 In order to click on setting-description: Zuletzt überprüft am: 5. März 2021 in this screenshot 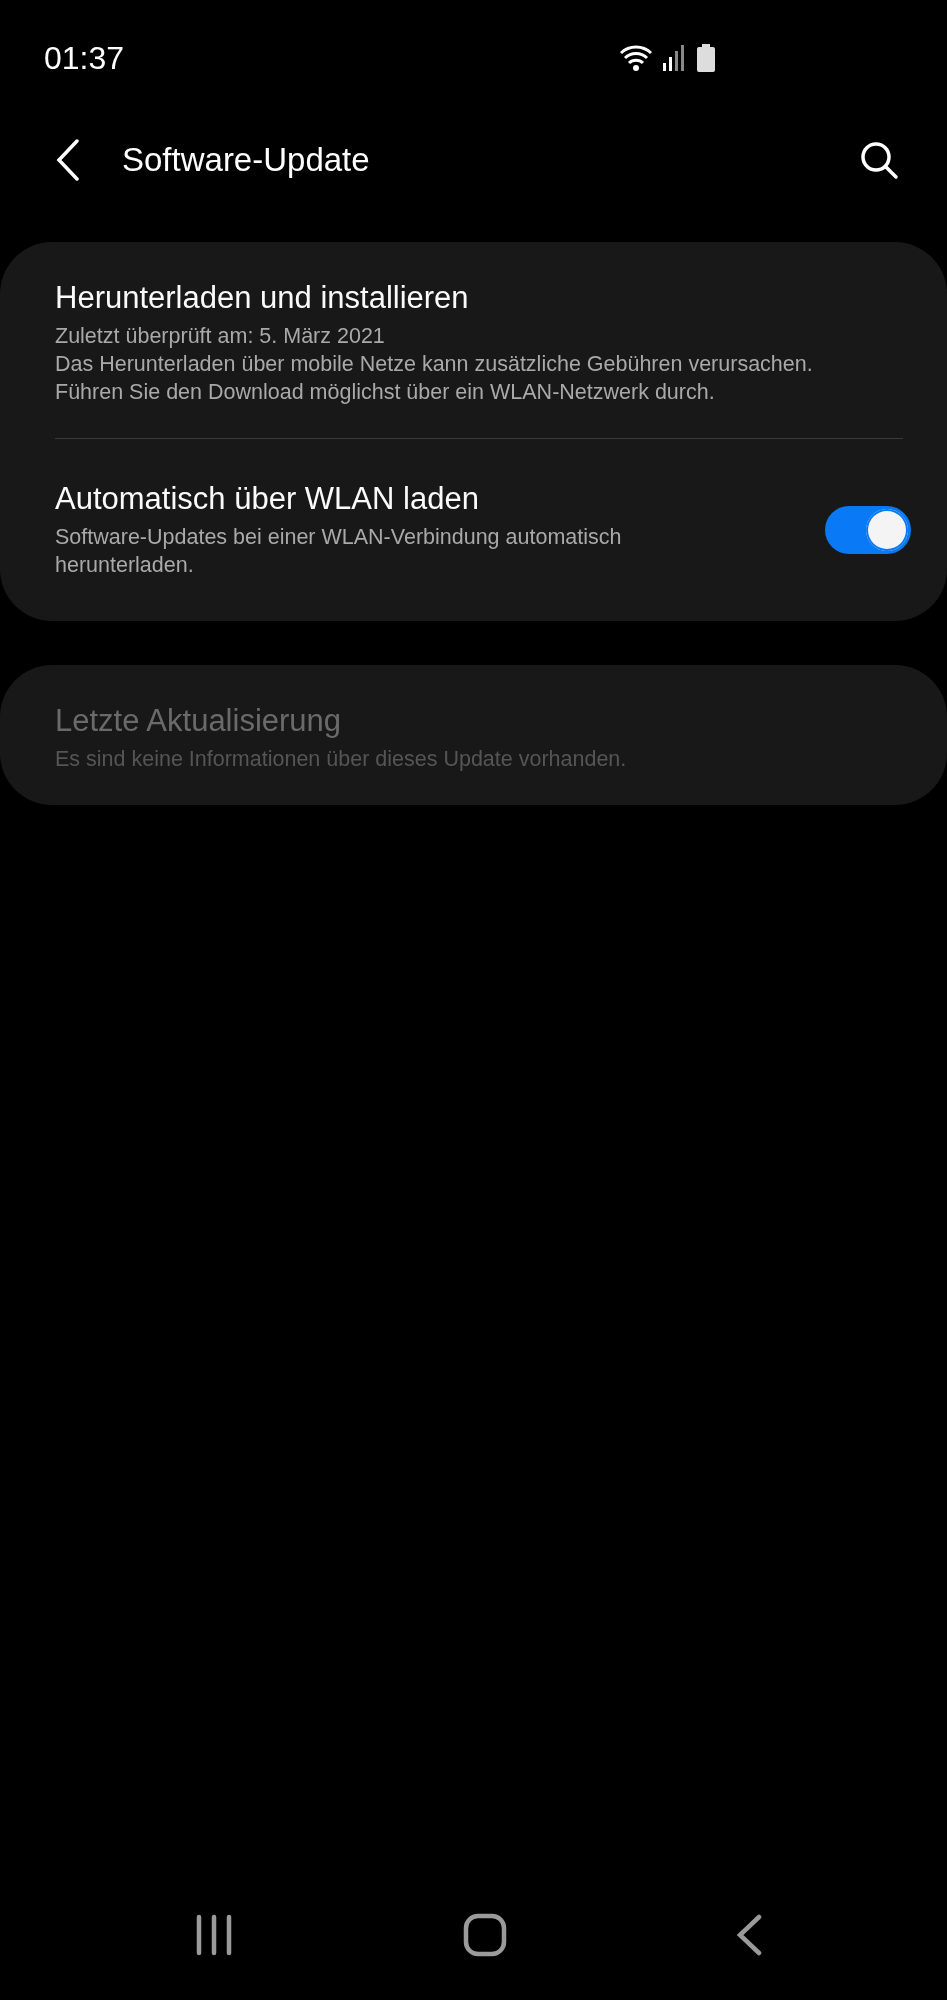, I will do `click(220, 336)`.